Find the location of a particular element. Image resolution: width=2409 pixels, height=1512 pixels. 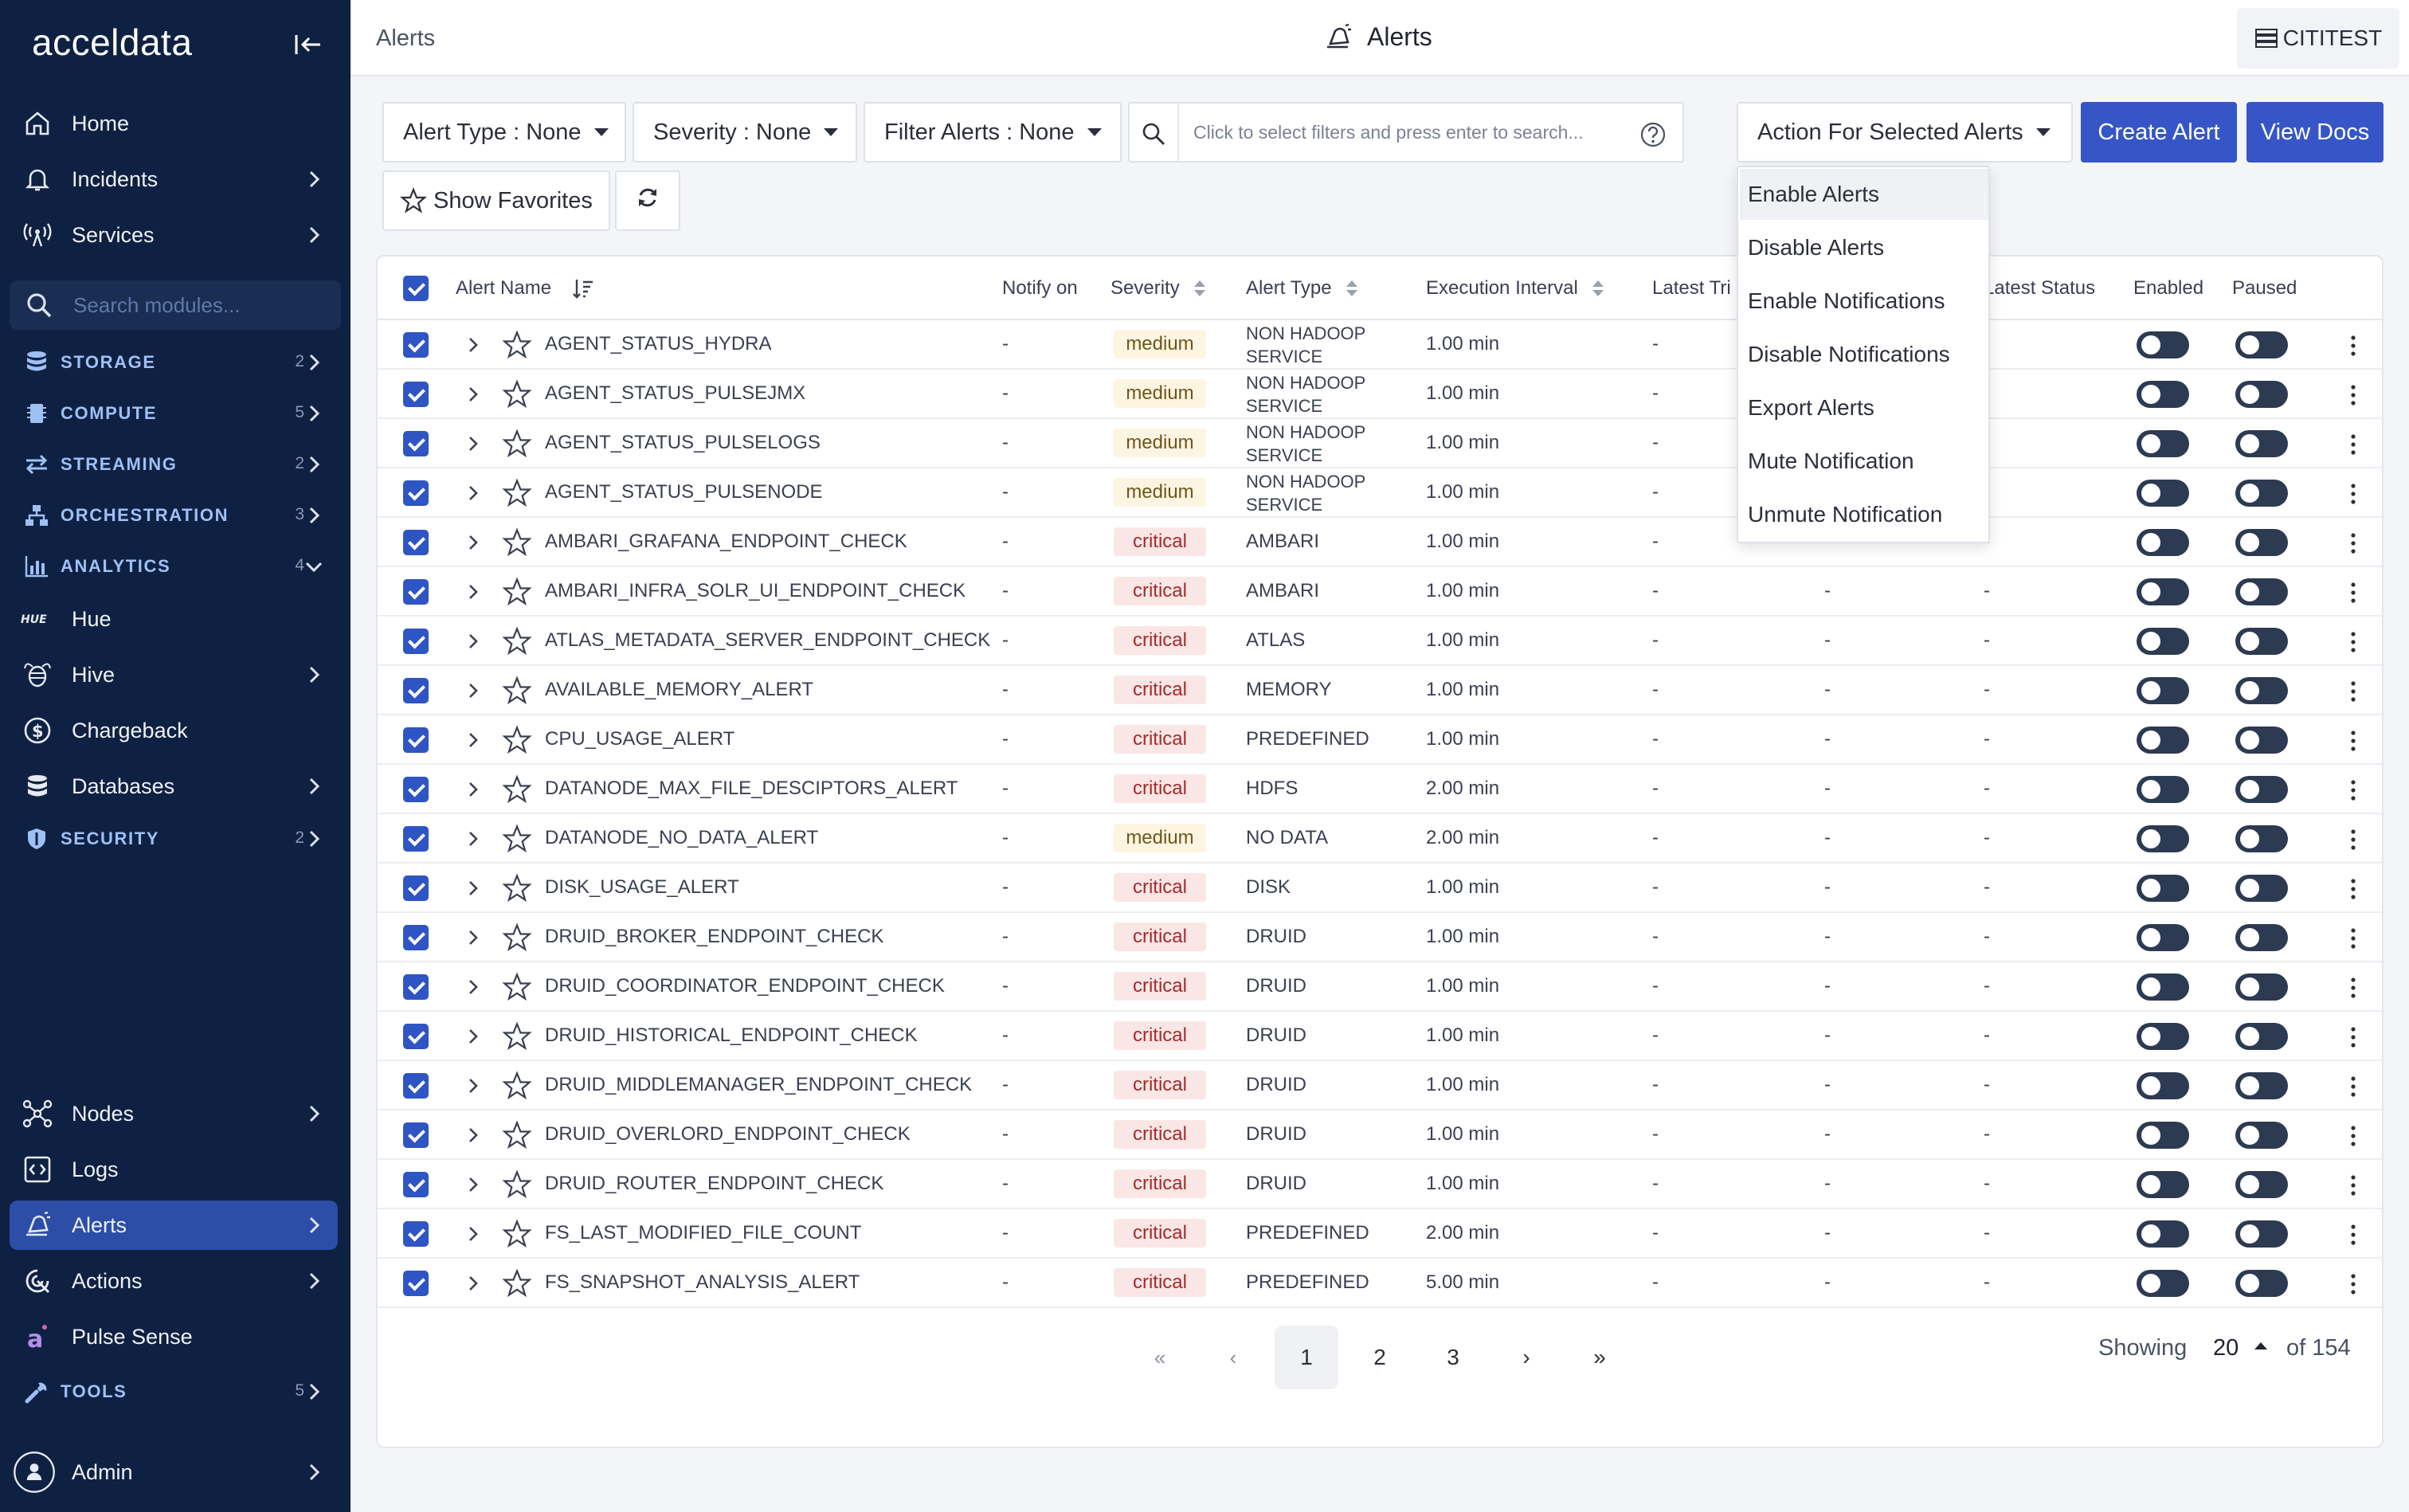

alert-name: AGENT_STATUS_PULSELOGS is located at coordinates (683, 443).